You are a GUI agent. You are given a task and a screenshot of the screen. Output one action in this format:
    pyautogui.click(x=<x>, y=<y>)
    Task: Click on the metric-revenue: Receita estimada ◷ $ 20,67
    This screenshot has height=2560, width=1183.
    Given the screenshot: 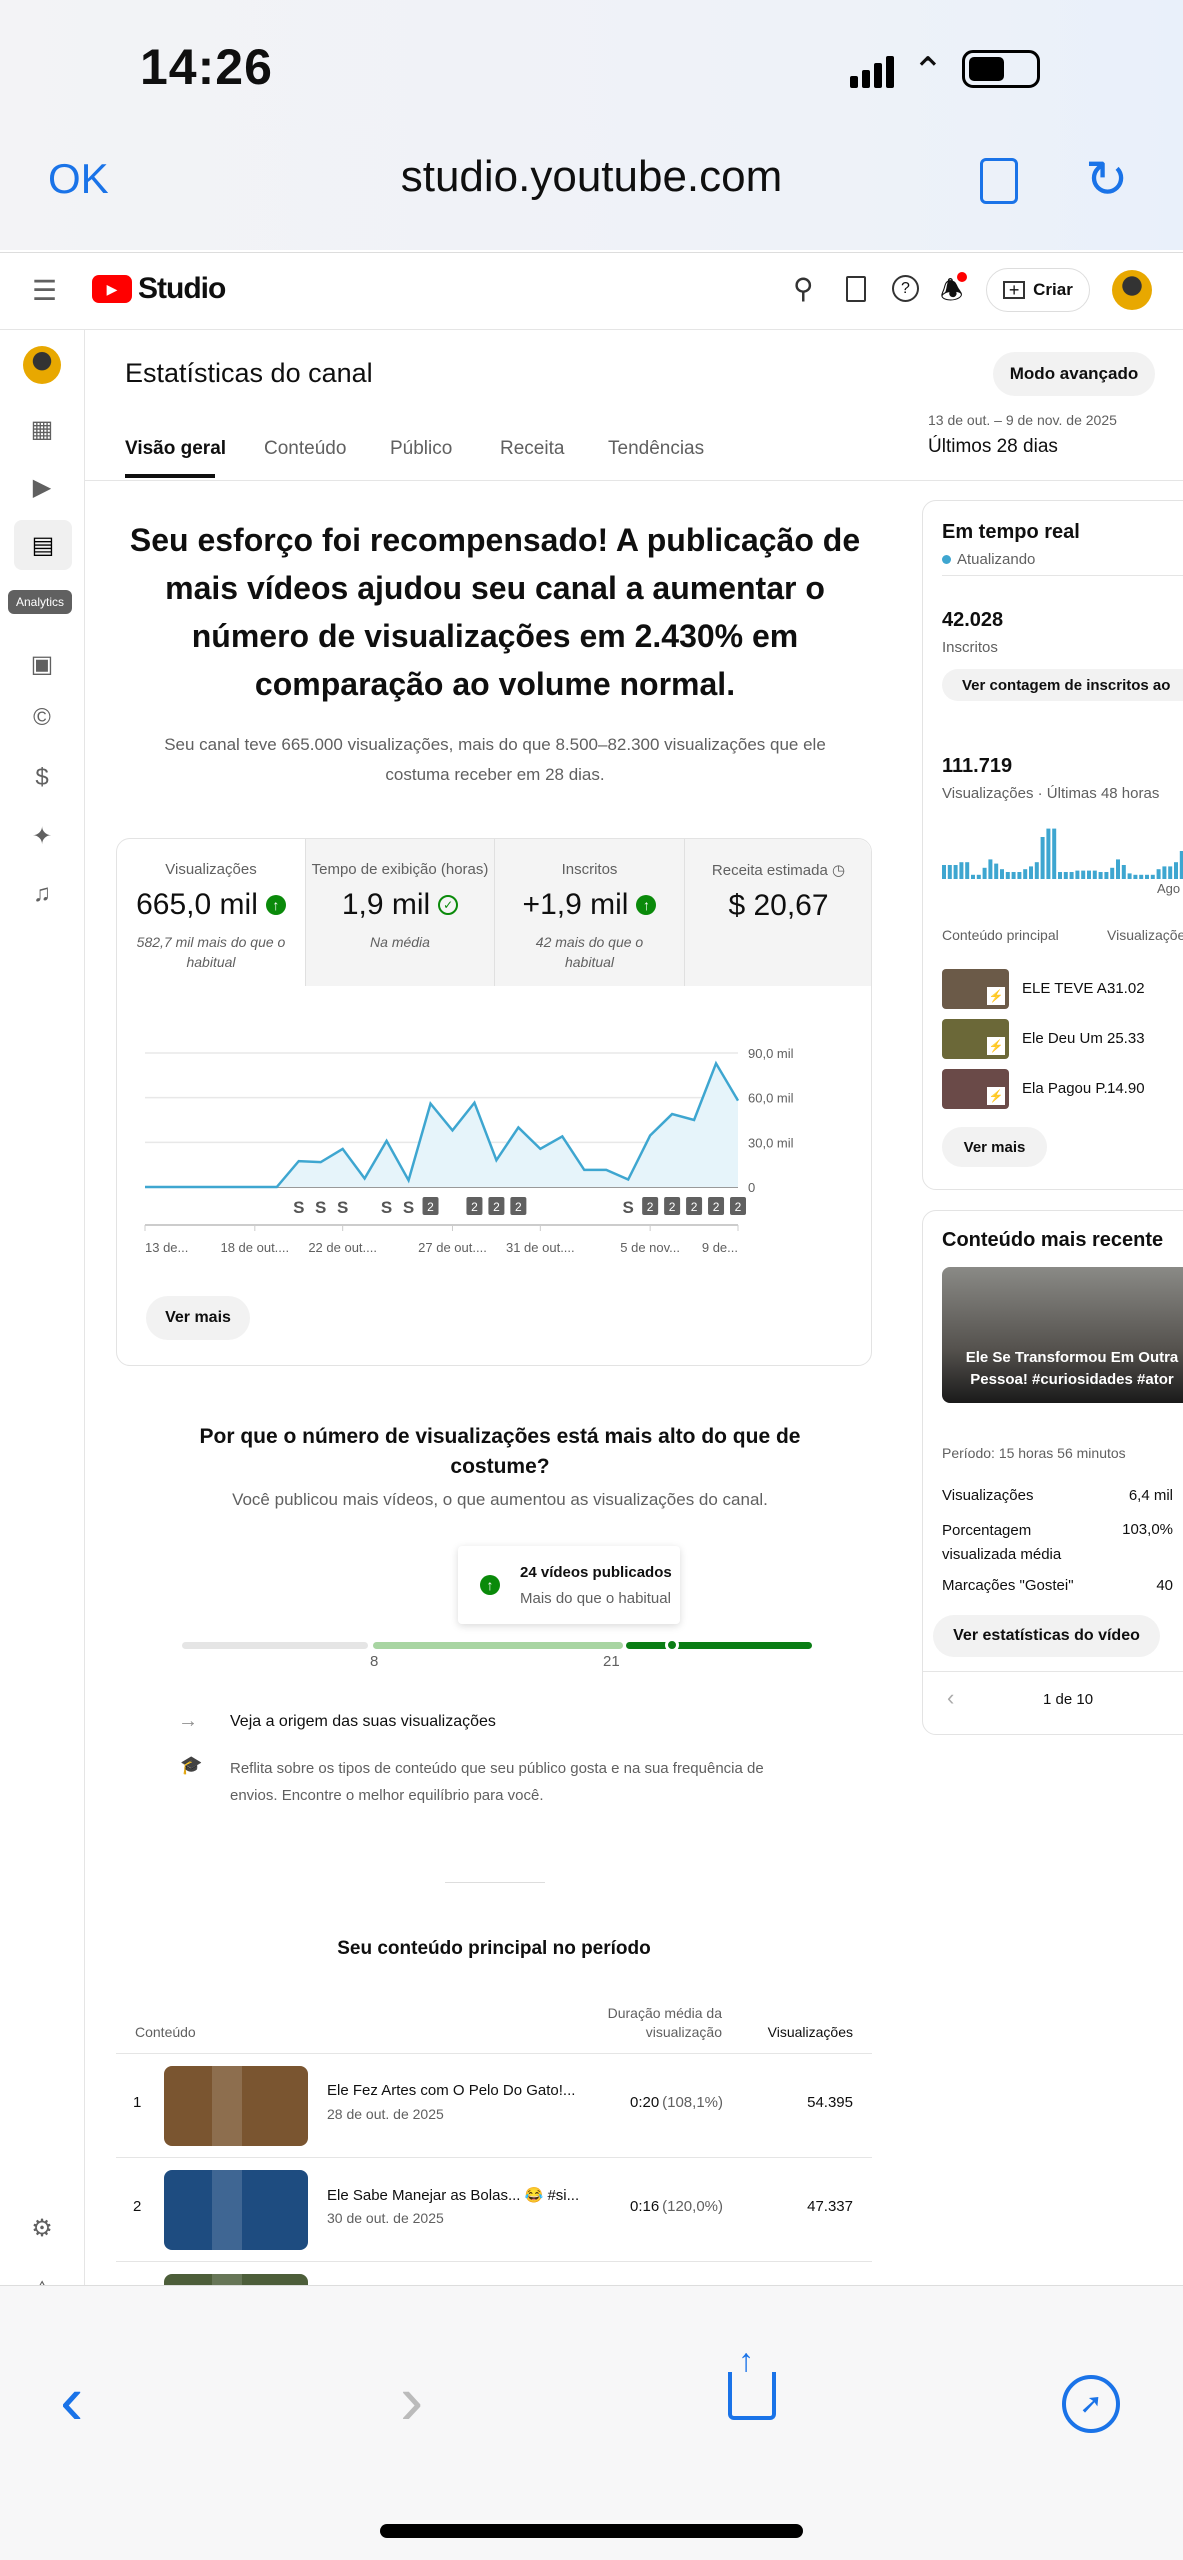 What is the action you would take?
    pyautogui.click(x=778, y=912)
    